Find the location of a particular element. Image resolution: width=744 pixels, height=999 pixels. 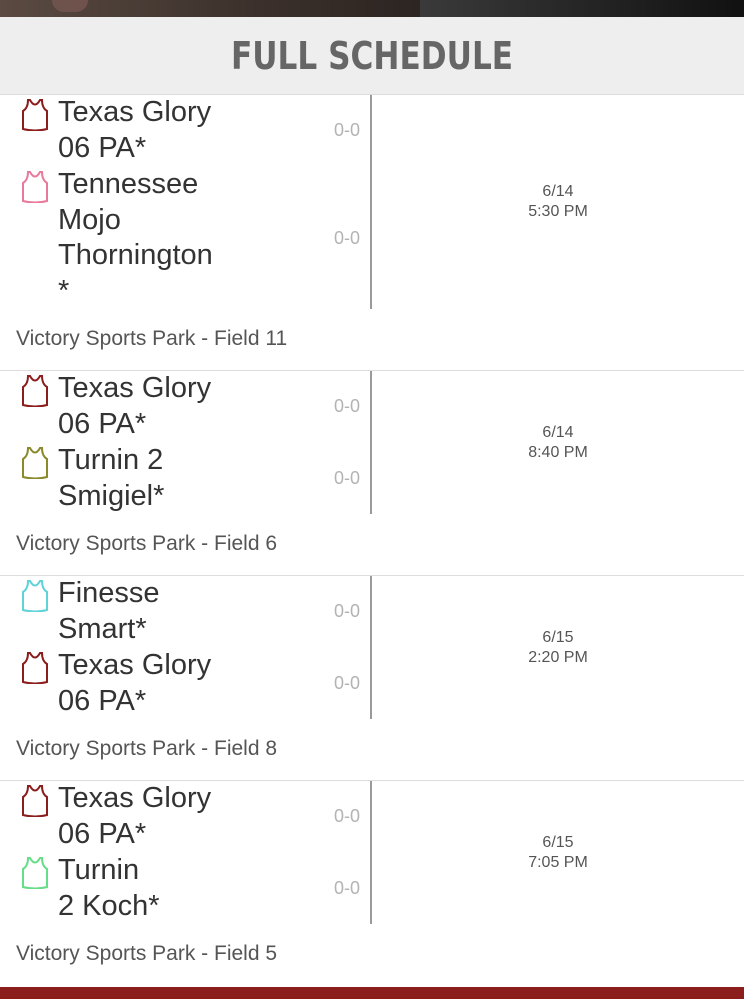

team-name: Turnin 2 Koch* is located at coordinates (109, 888).